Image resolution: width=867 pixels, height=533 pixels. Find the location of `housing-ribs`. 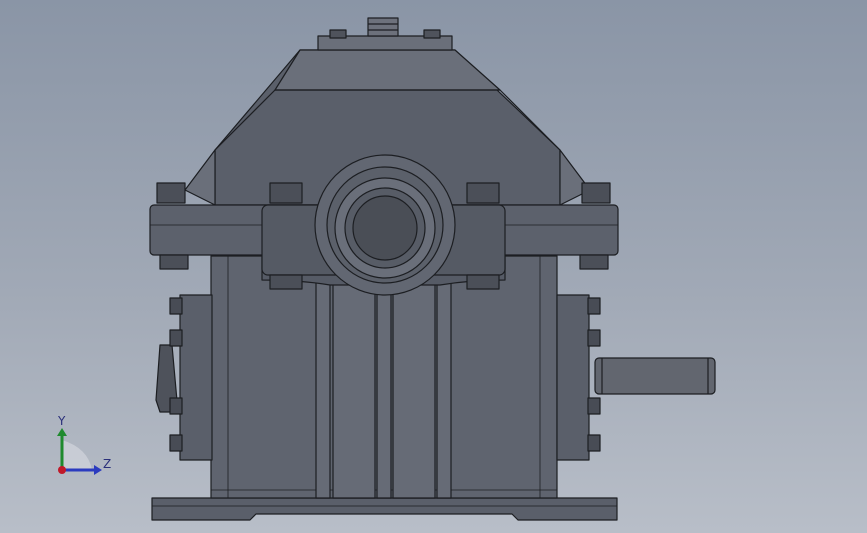

housing-ribs is located at coordinates (383, 389).